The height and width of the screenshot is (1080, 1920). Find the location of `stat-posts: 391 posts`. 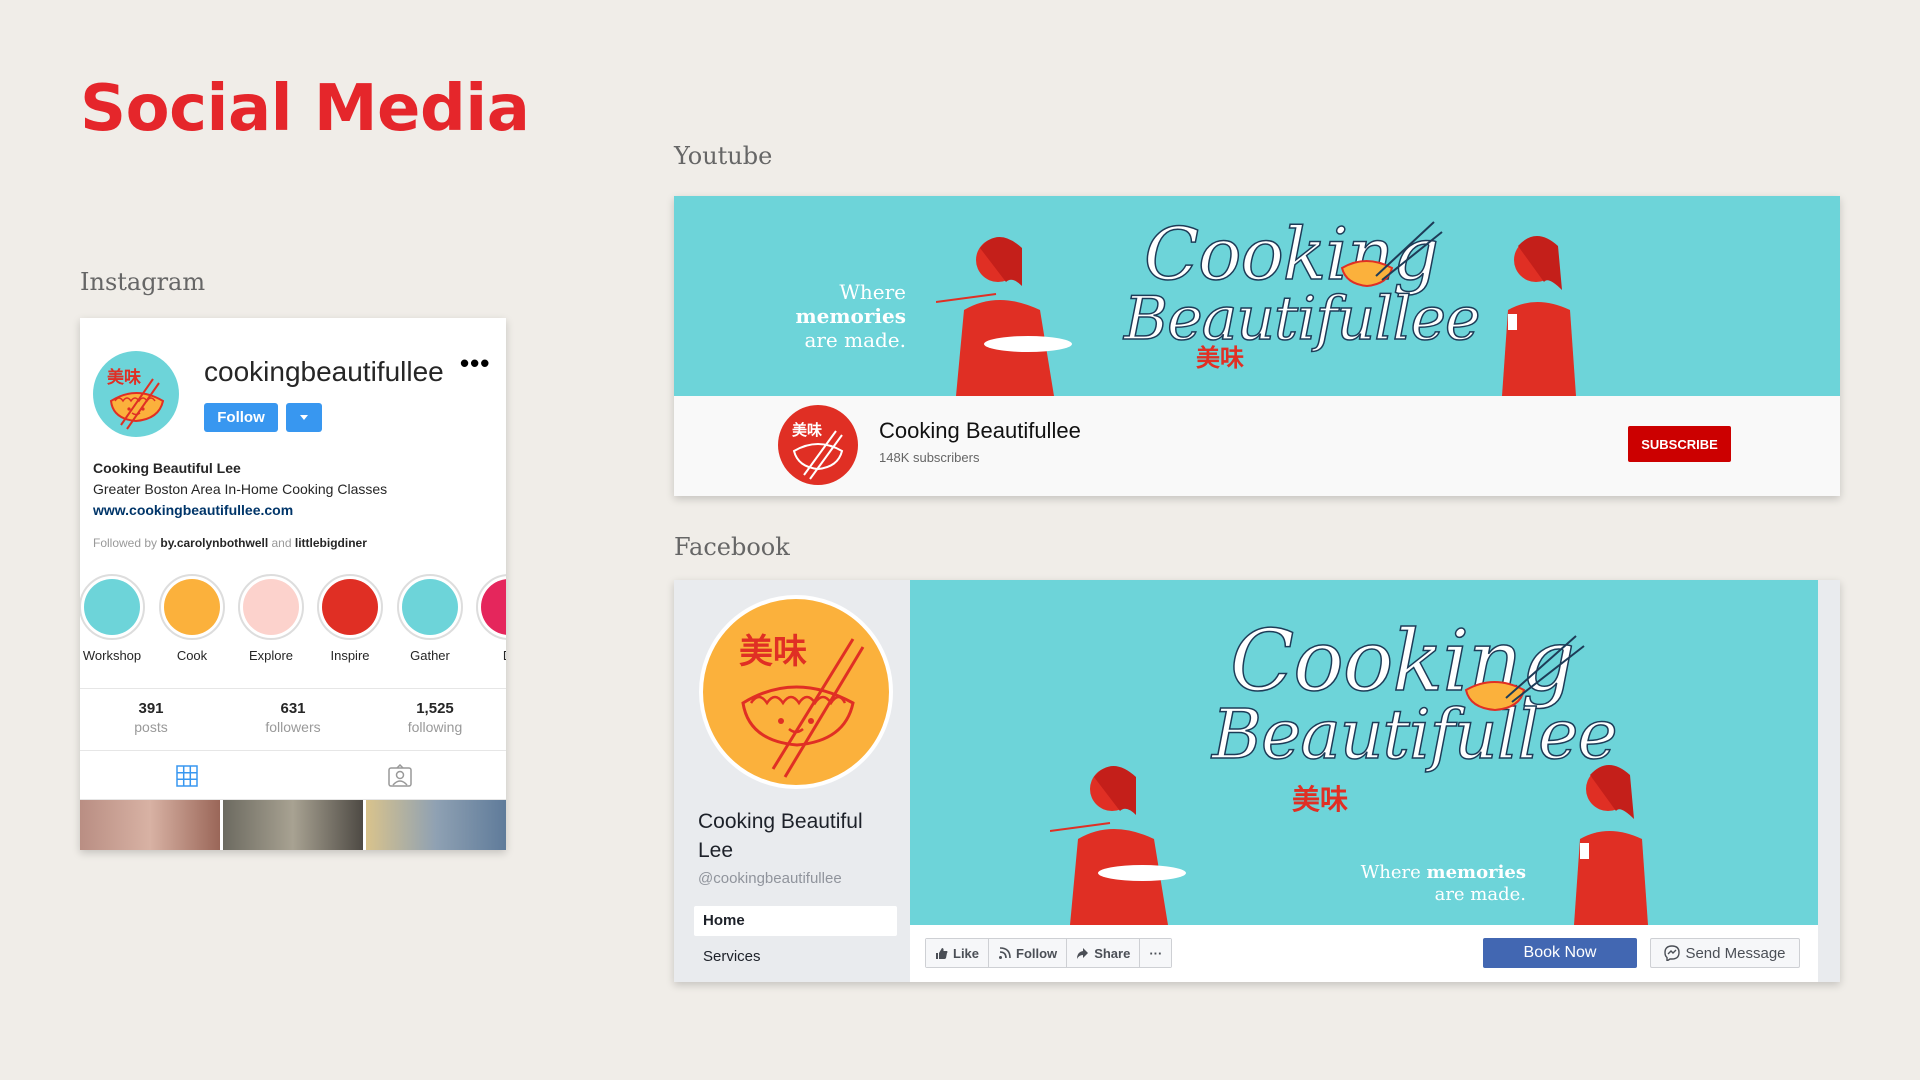

stat-posts: 391 posts is located at coordinates (151, 719).